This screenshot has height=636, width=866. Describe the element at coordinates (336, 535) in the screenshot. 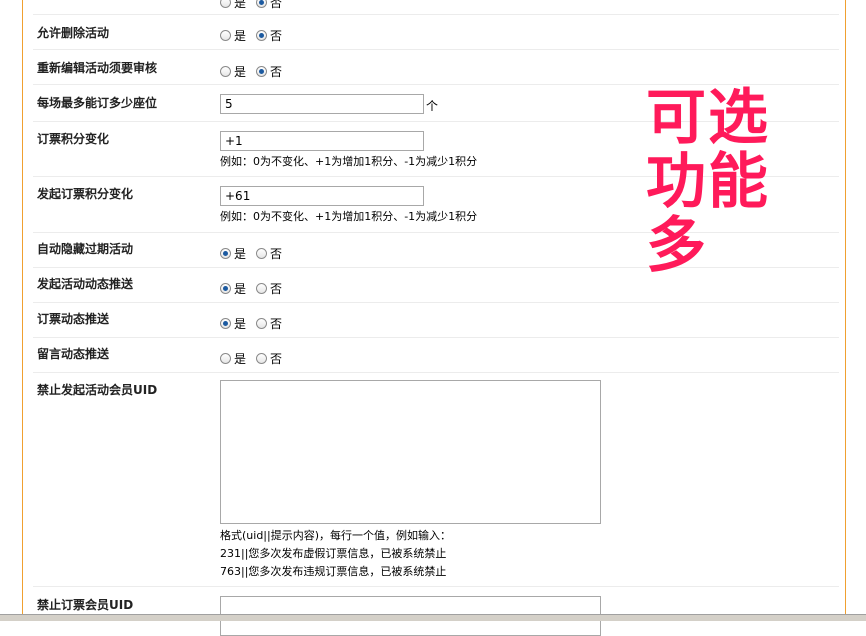

I see `format-hint-line: 格式(uid||提示内容)，每行一个值，例如输入：` at that location.